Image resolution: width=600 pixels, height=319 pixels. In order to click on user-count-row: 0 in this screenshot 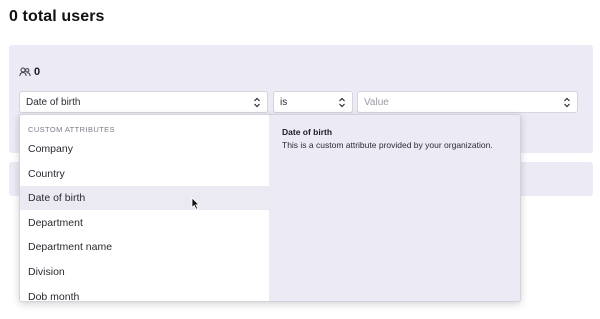, I will do `click(29, 72)`.